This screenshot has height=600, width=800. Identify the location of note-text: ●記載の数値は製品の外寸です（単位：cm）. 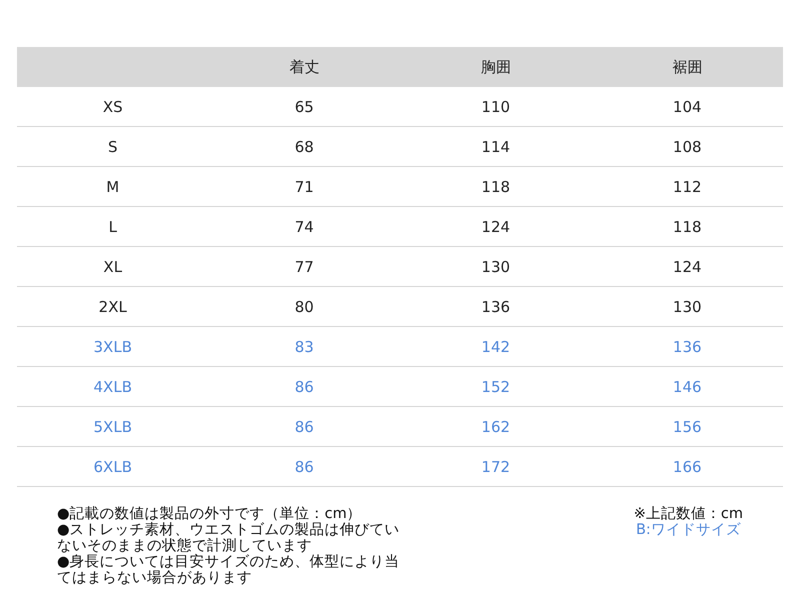
(210, 514).